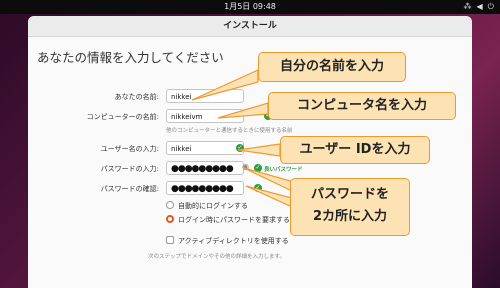 The image size is (500, 288). Describe the element at coordinates (170, 240) in the screenshot. I see `active-directory-checkbox` at that location.